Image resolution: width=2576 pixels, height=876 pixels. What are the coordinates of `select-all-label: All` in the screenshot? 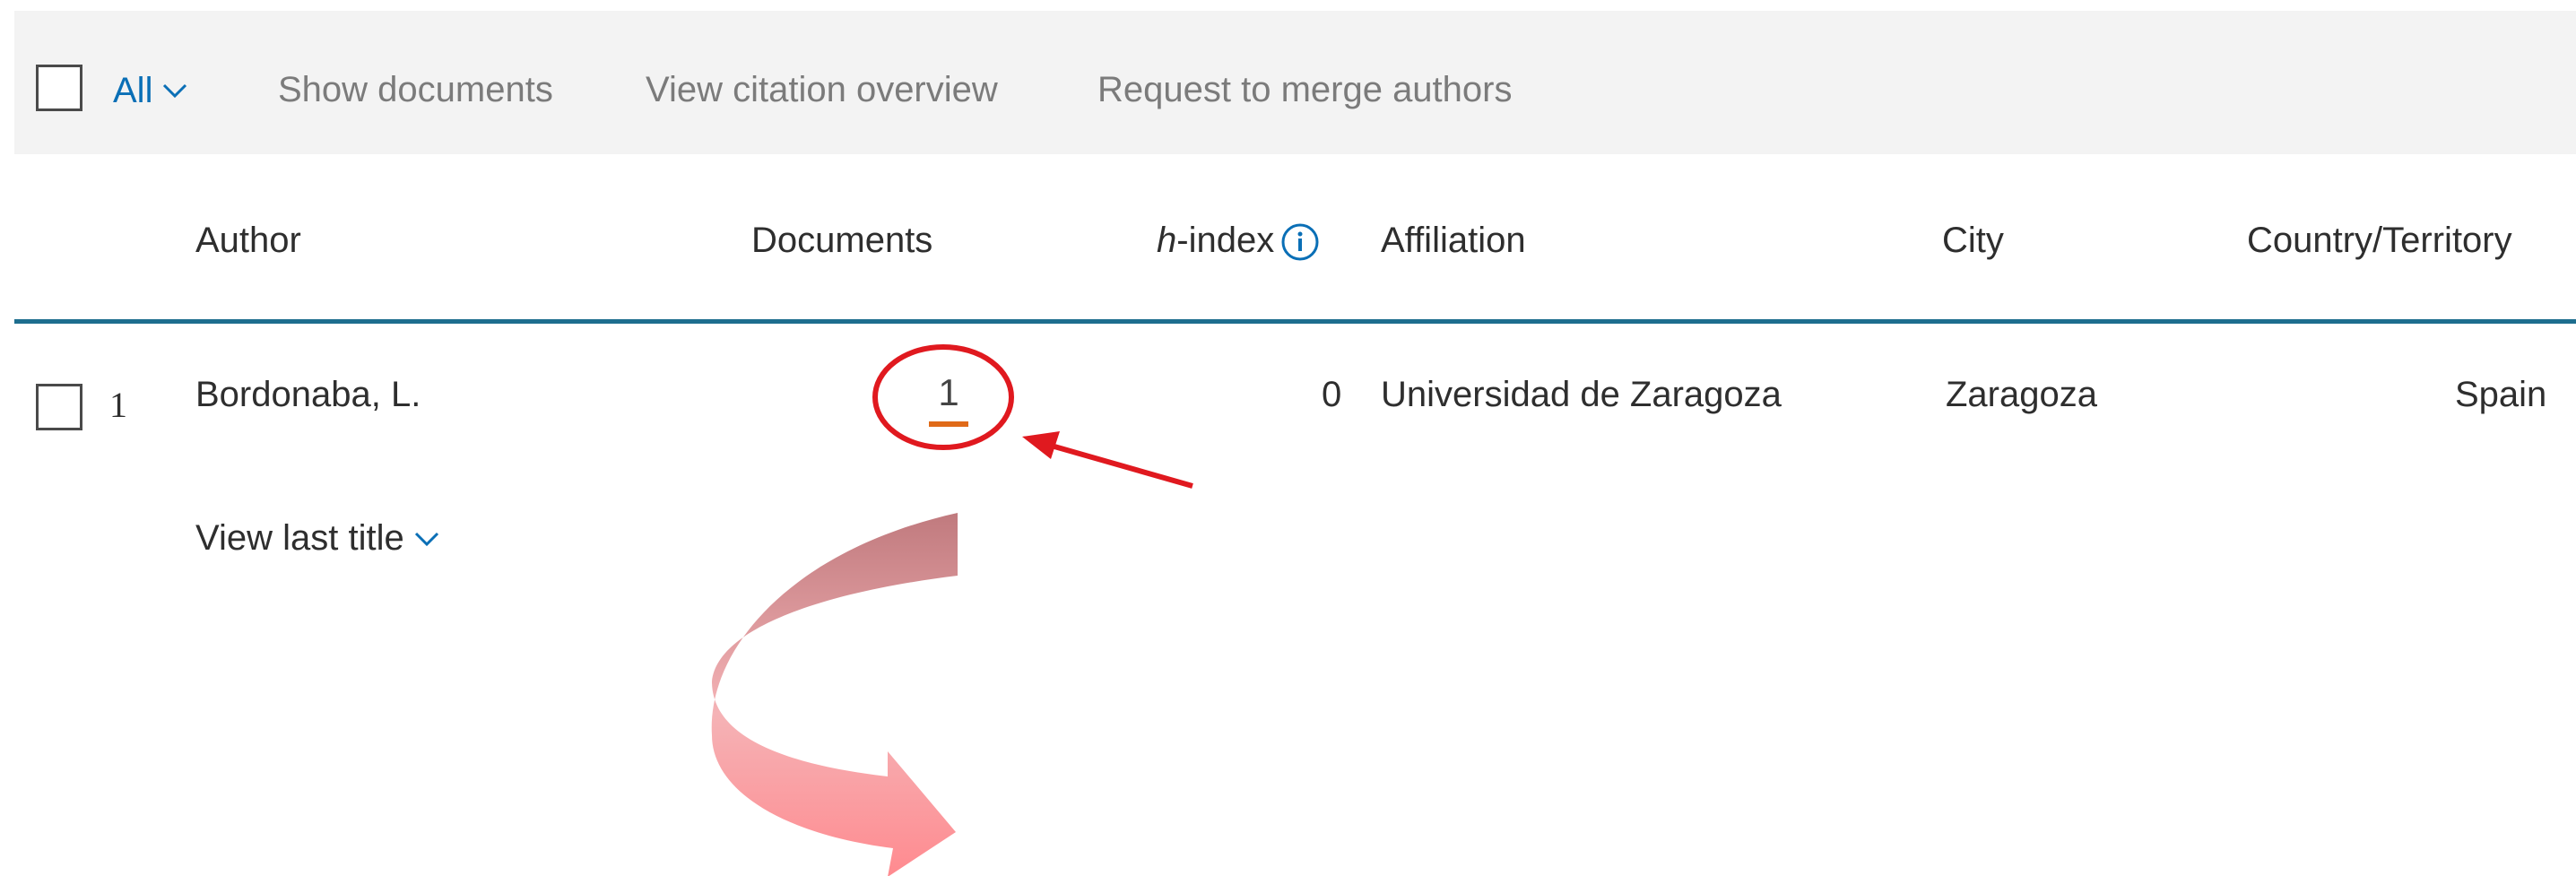 It's located at (133, 90).